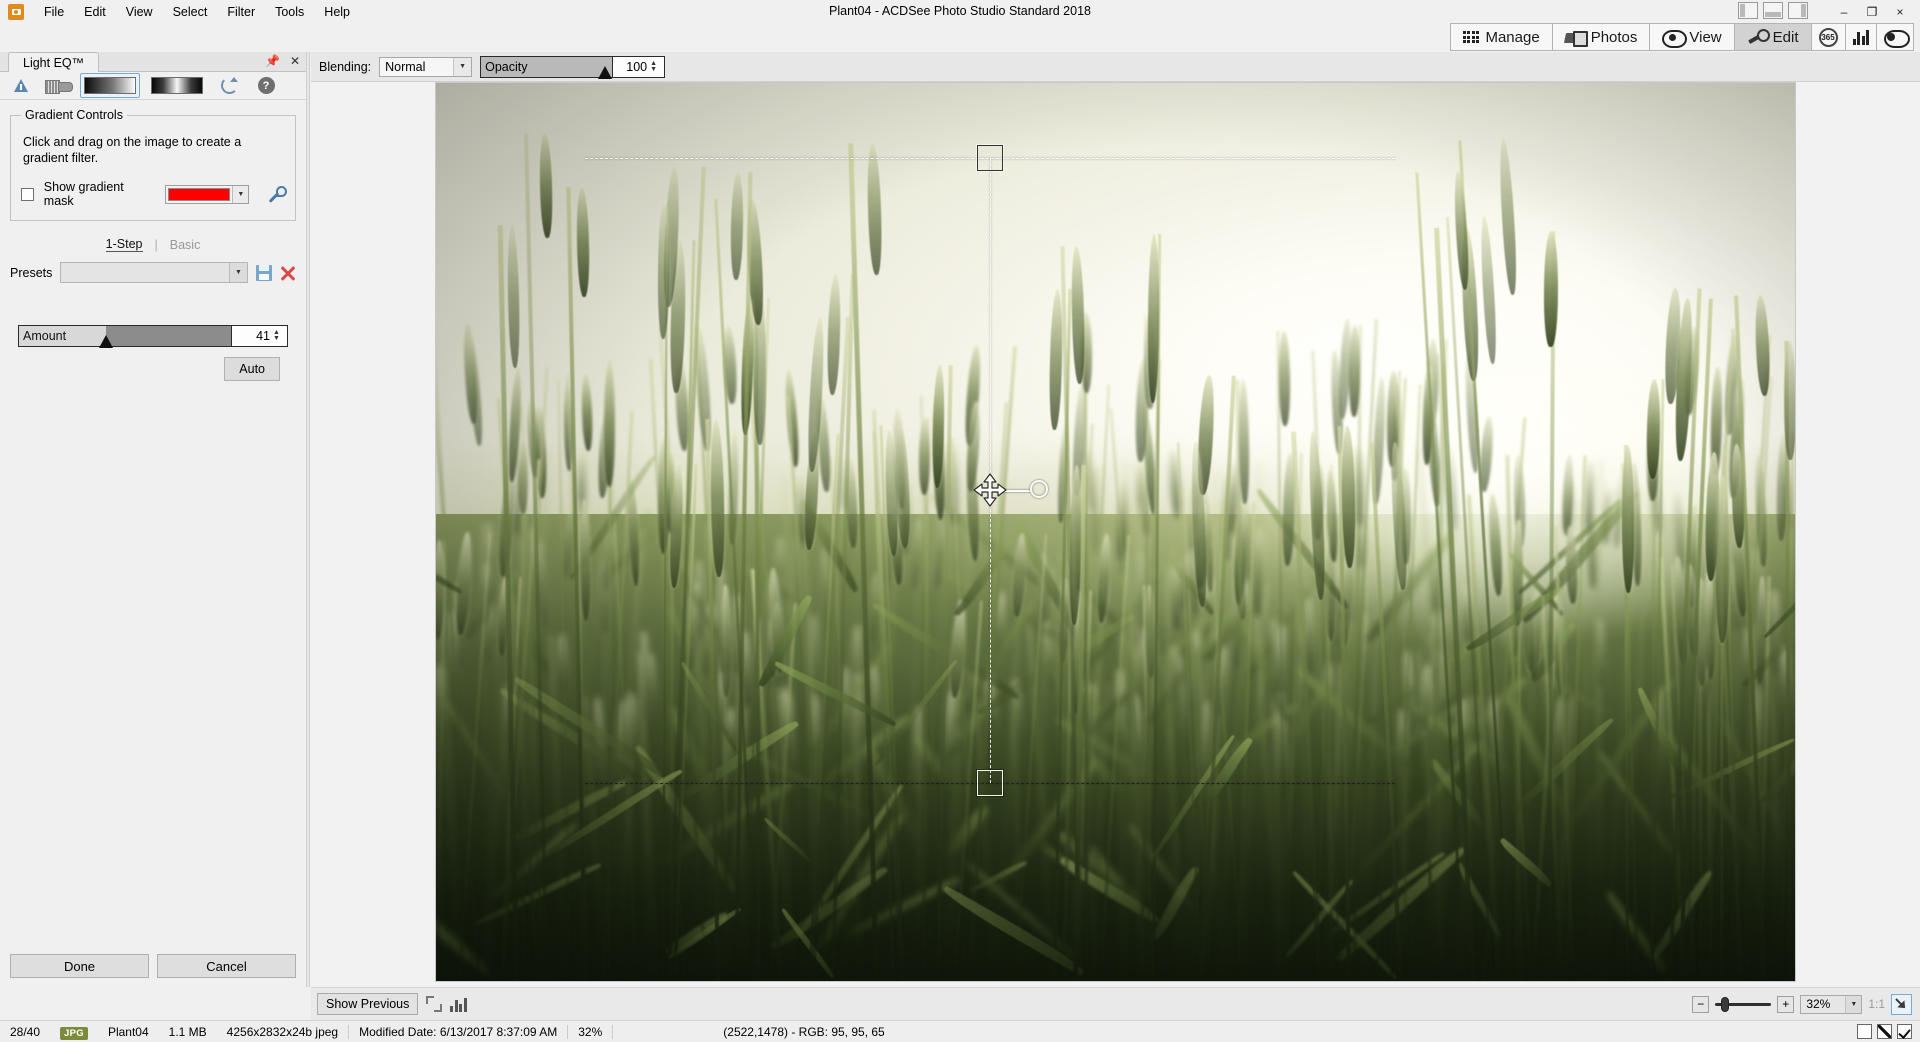 The image size is (1920, 1042). I want to click on auto-button: Auto, so click(252, 369).